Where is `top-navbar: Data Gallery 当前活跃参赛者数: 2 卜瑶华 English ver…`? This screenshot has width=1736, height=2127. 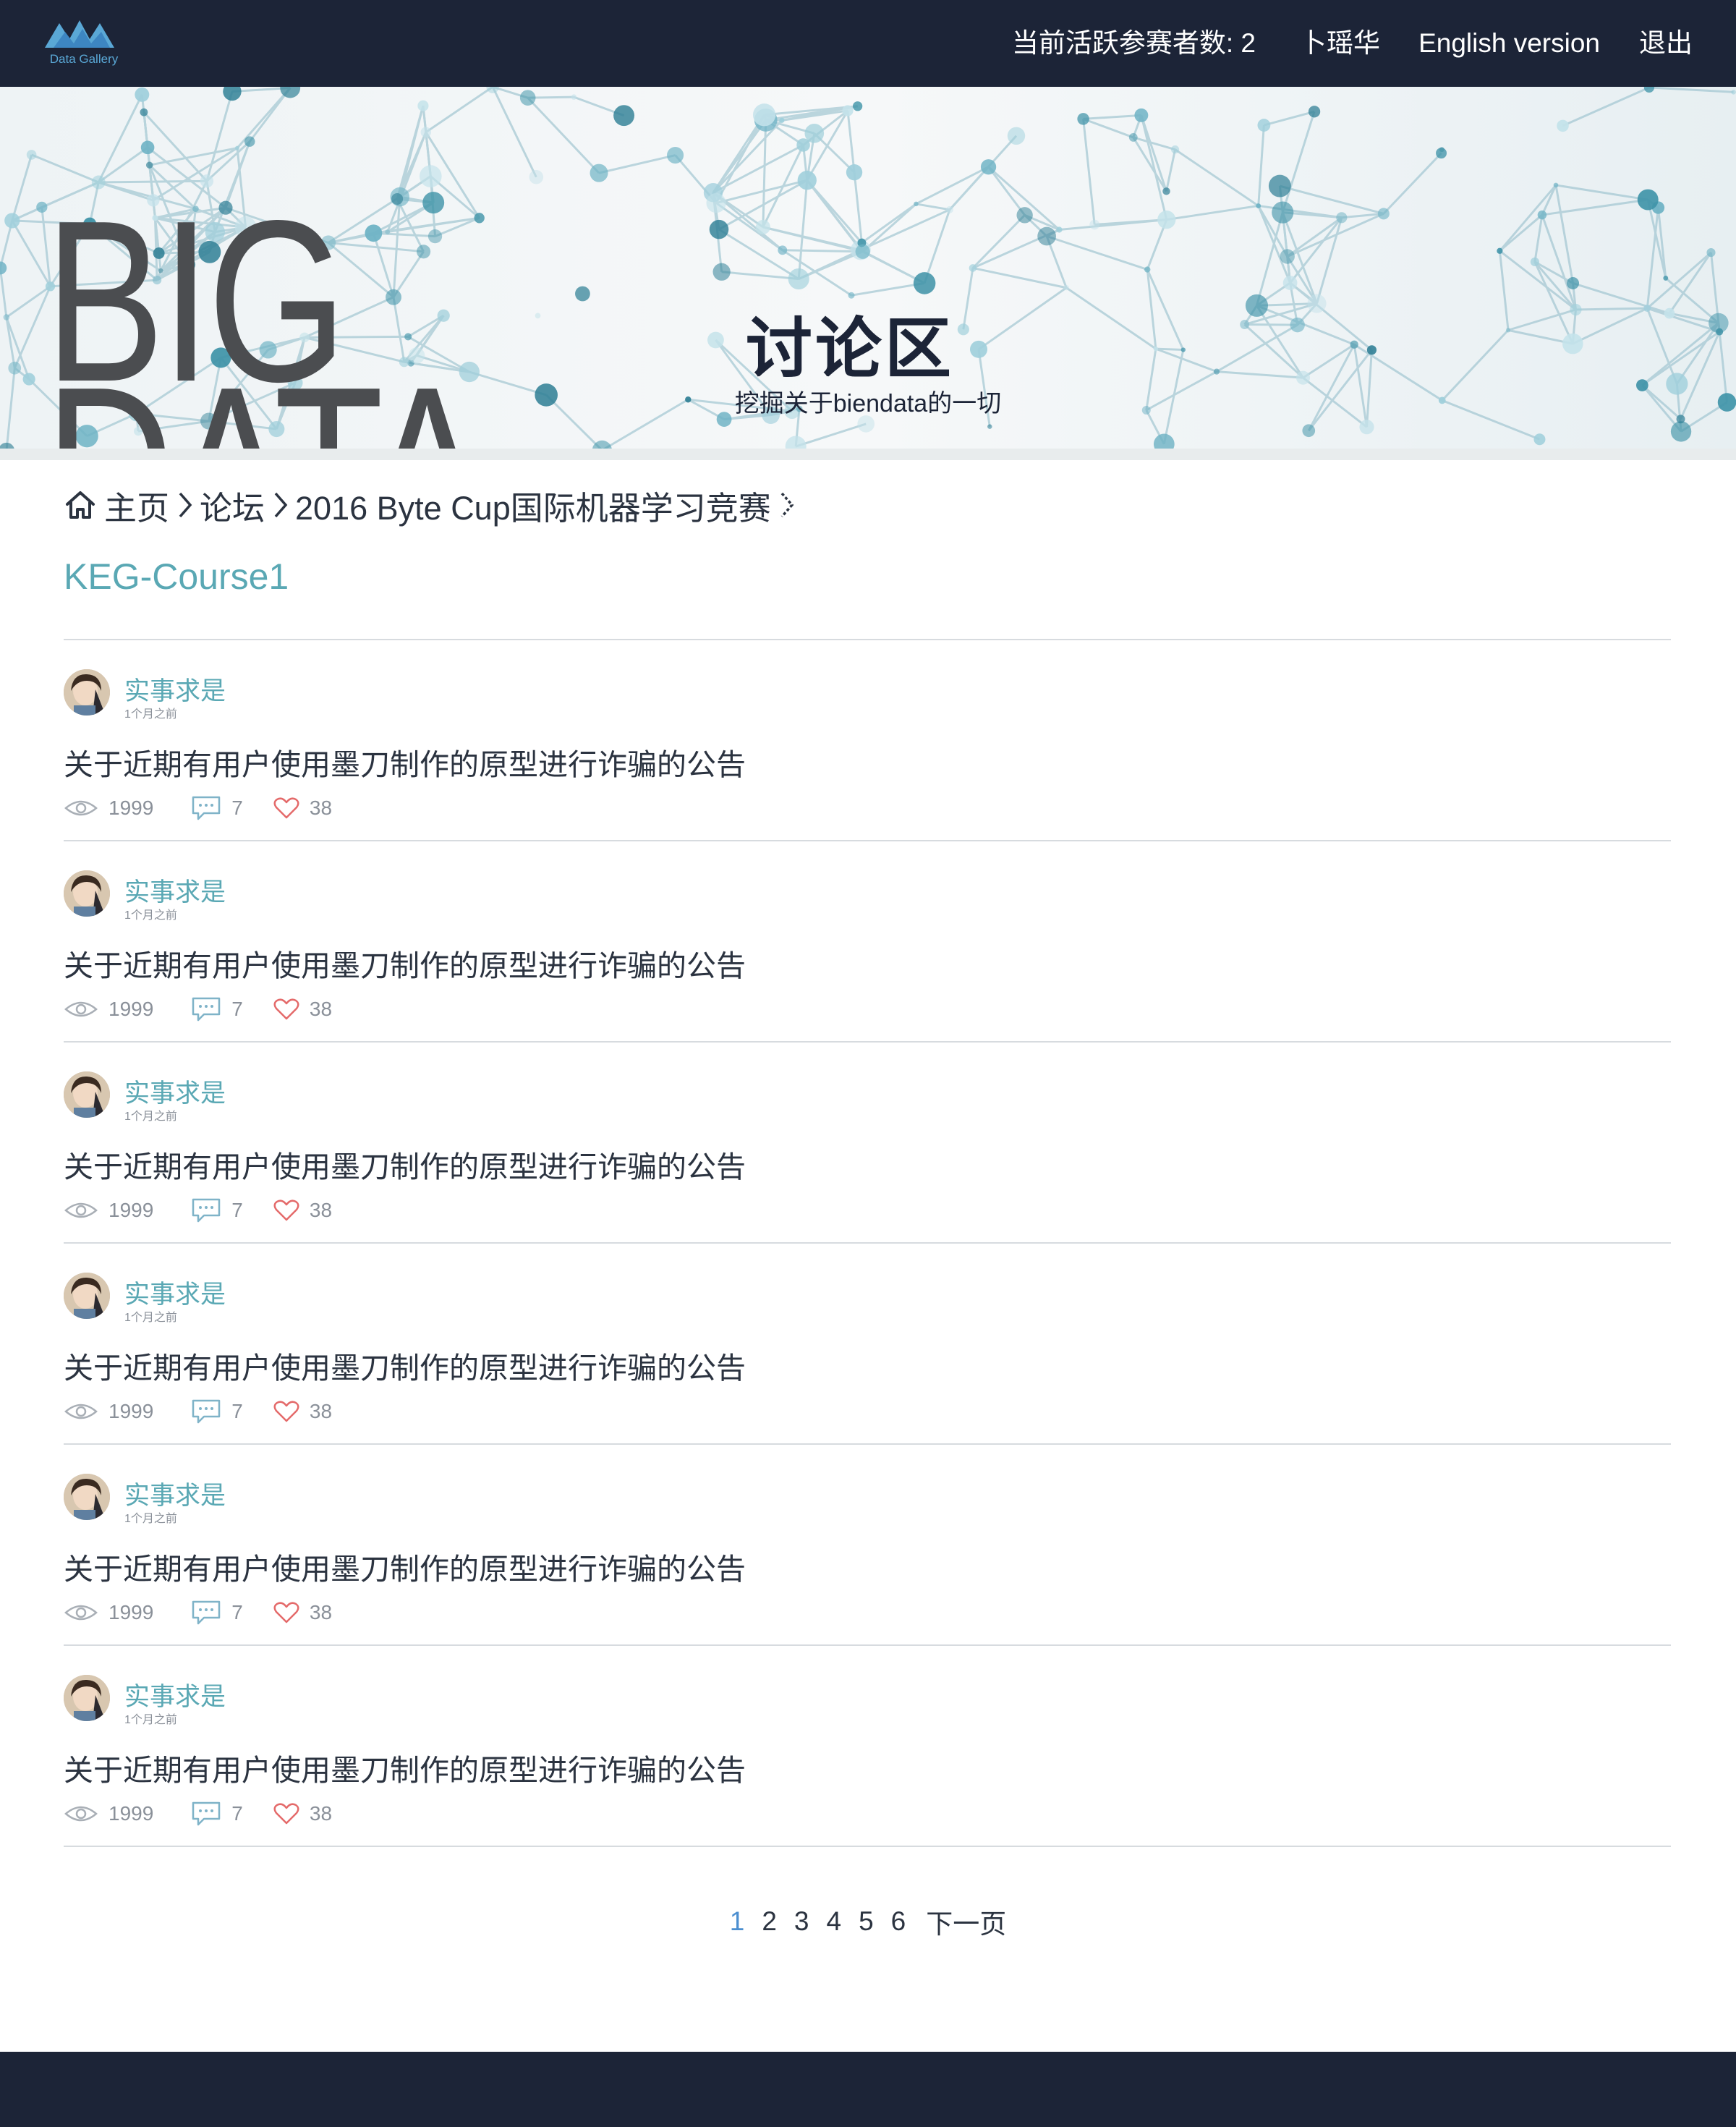 top-navbar: Data Gallery 当前活跃参赛者数: 2 卜瑶华 English ver… is located at coordinates (868, 44).